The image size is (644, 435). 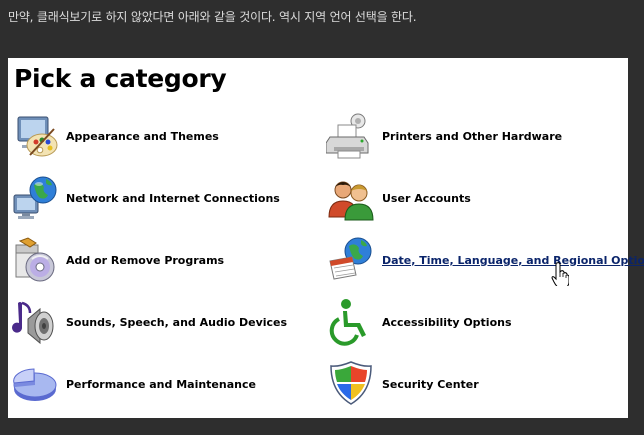 I want to click on category-appearance-themes: Appearance and Themes, so click(x=113, y=136).